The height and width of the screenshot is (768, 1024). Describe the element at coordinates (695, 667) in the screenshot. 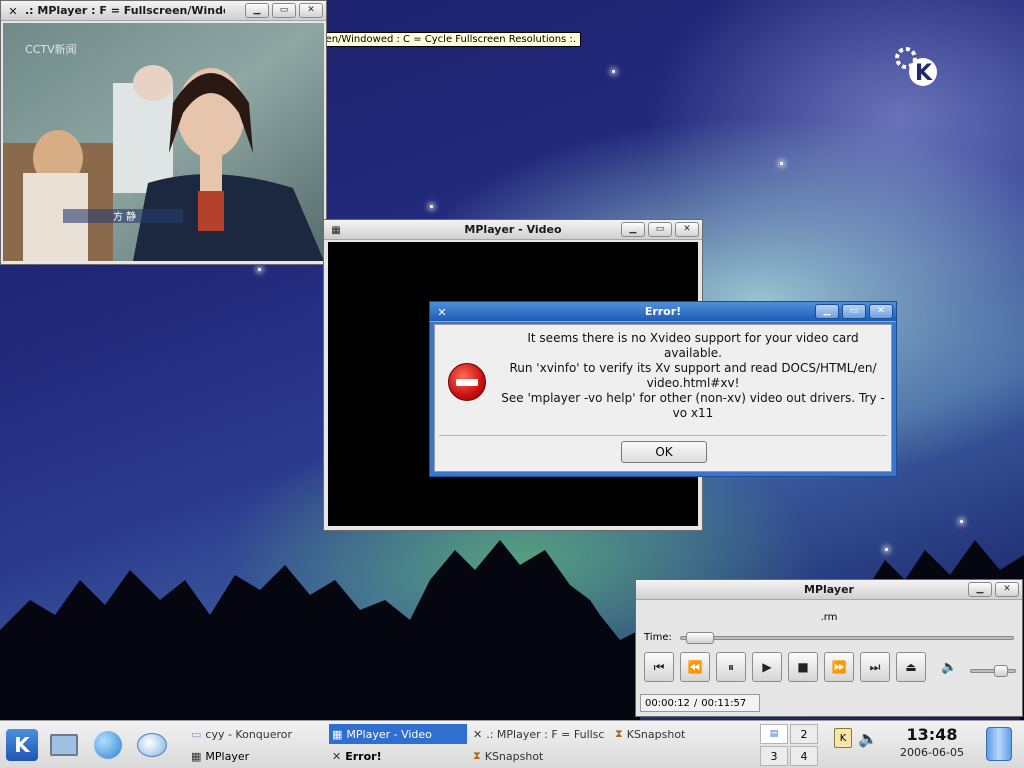

I see `rewind-button: ⏪` at that location.